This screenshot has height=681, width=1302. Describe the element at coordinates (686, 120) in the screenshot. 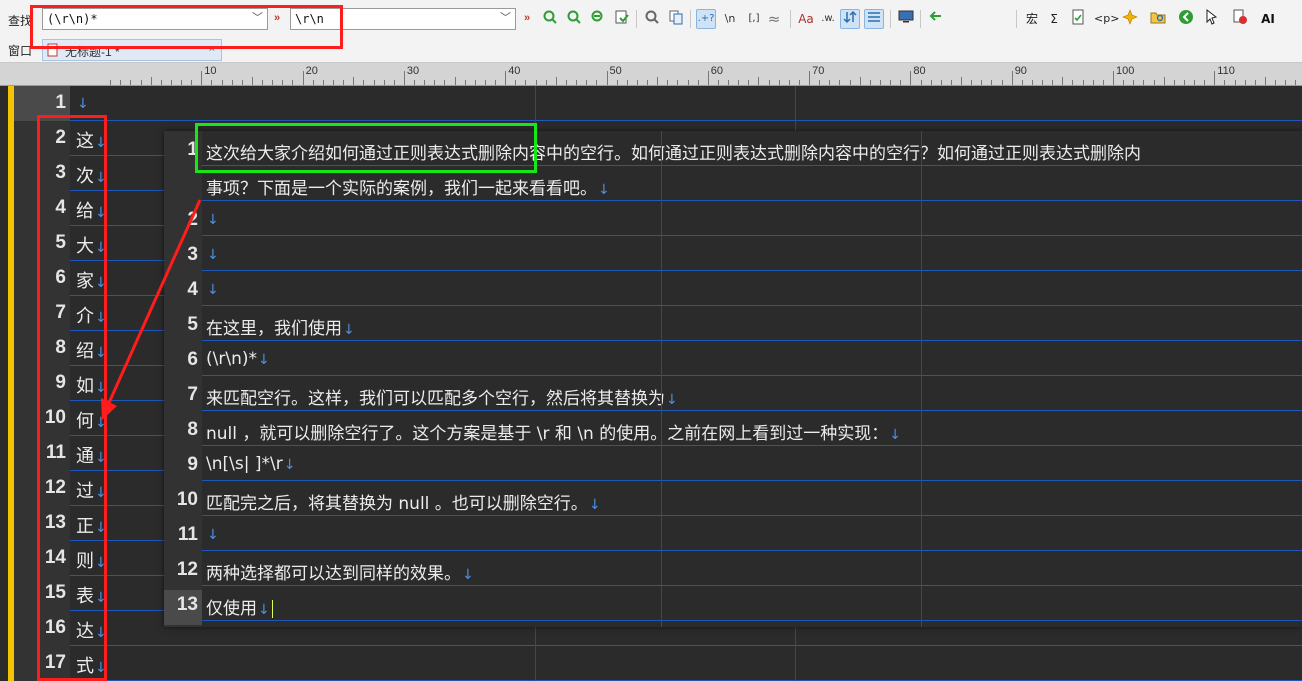

I see `line-rule` at that location.